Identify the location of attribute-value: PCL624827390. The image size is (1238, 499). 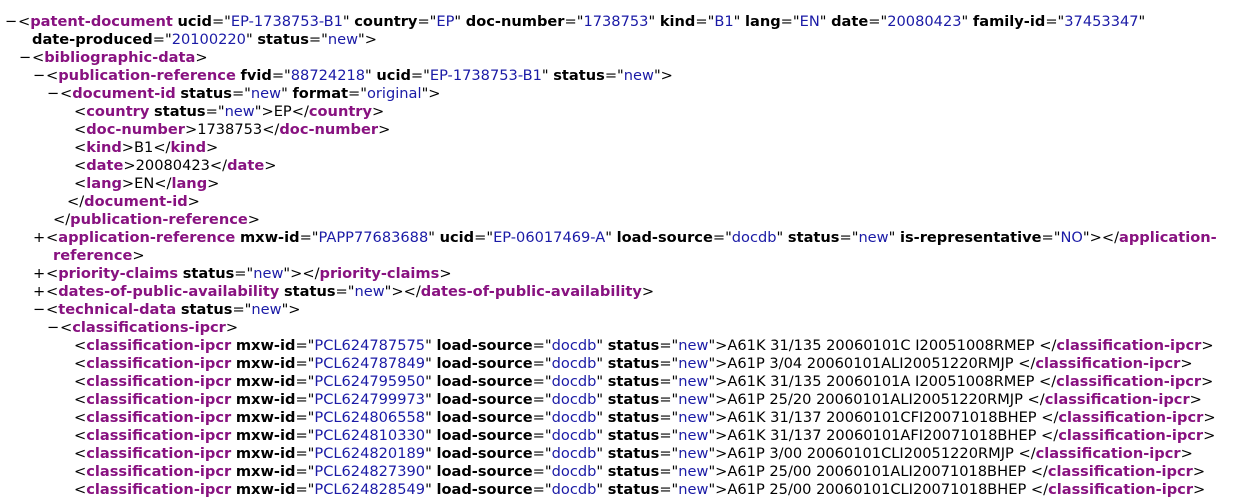
(370, 471).